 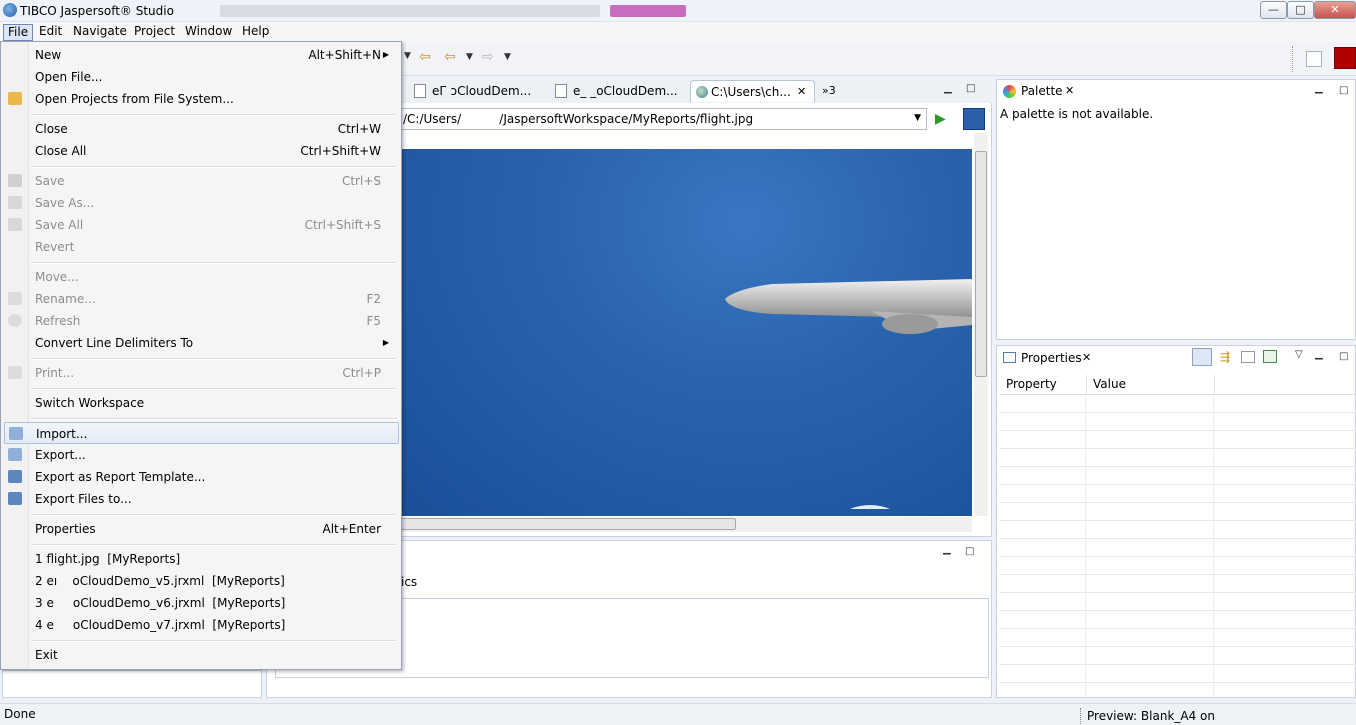 What do you see at coordinates (201, 603) in the screenshot?
I see `menu-item-recent-3: 3 e oCloudDemo_v6.jrxml [MyReports]` at bounding box center [201, 603].